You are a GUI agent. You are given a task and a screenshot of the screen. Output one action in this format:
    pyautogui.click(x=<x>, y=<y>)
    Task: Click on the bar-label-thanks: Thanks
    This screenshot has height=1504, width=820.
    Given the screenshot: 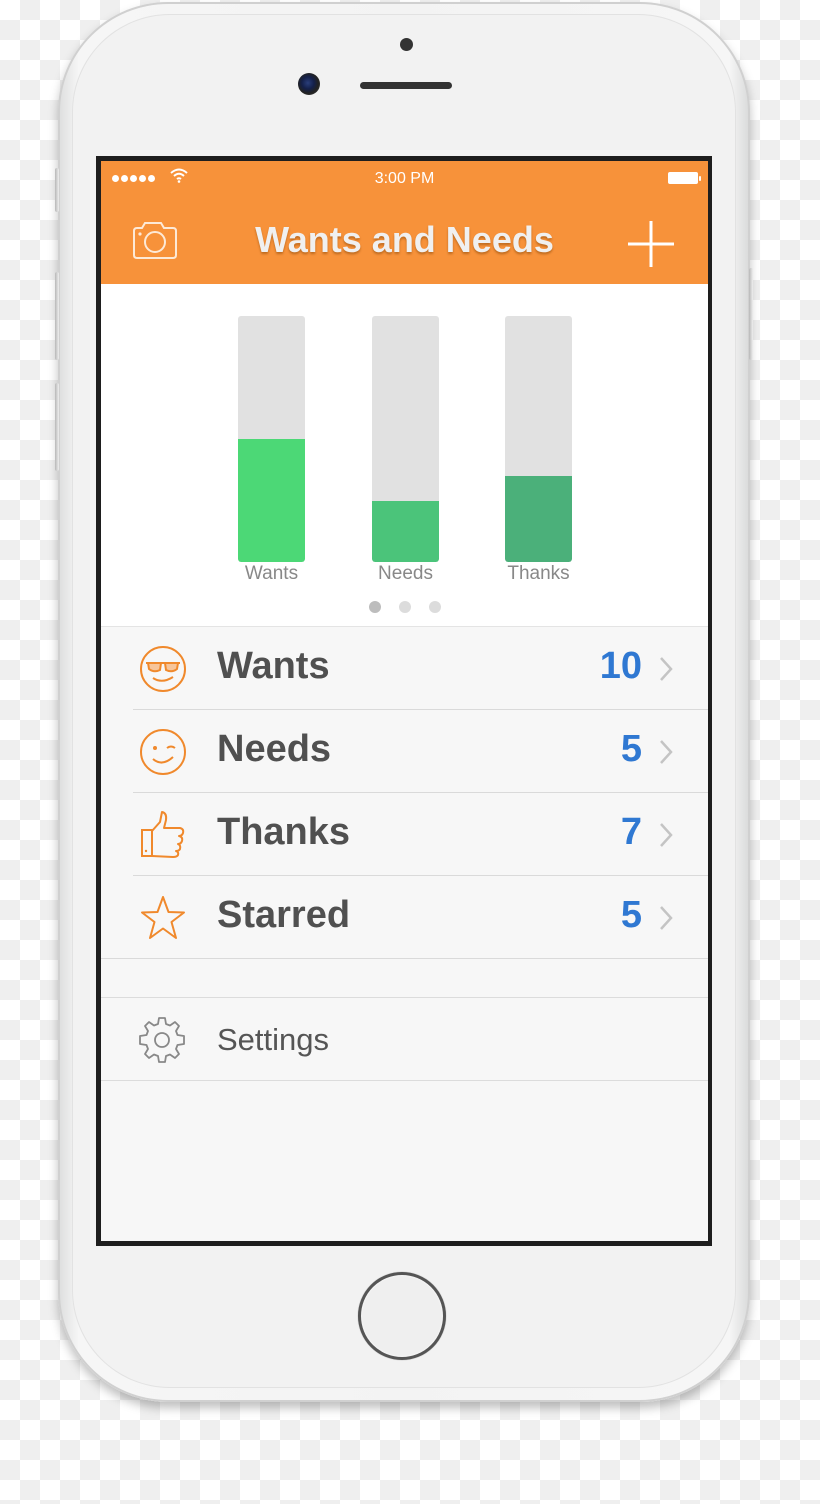 What is the action you would take?
    pyautogui.click(x=538, y=573)
    